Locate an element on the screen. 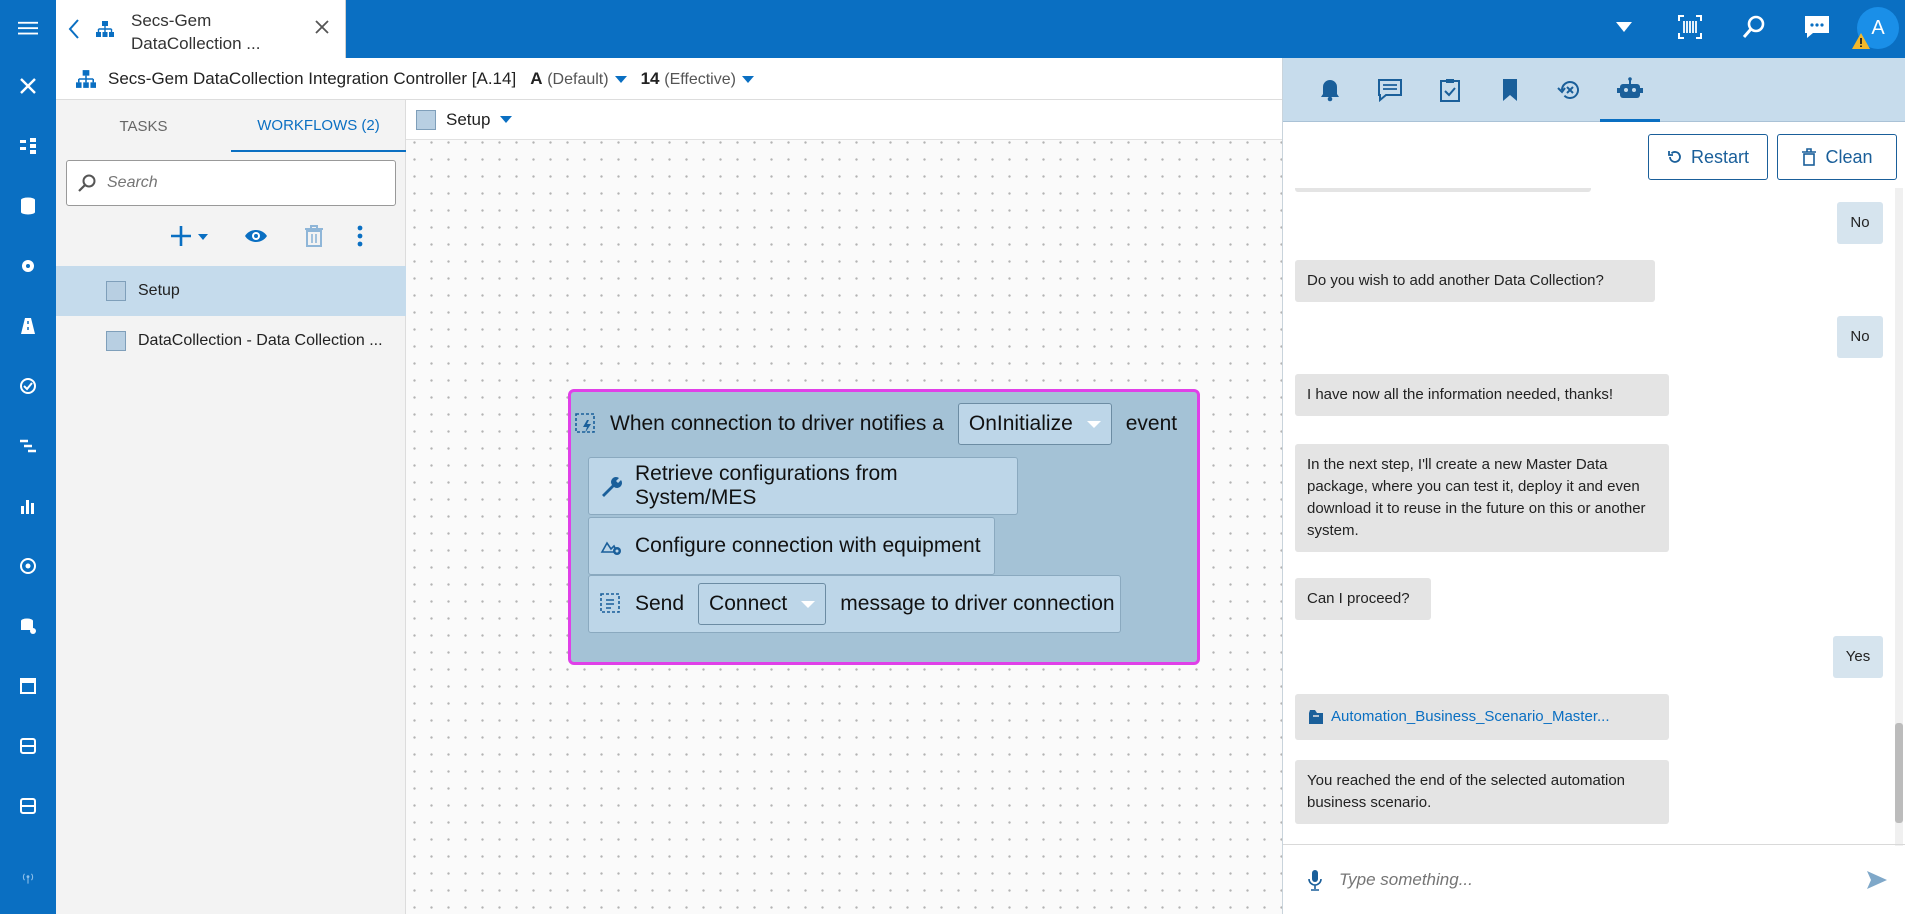  warning-icon is located at coordinates (1861, 41).